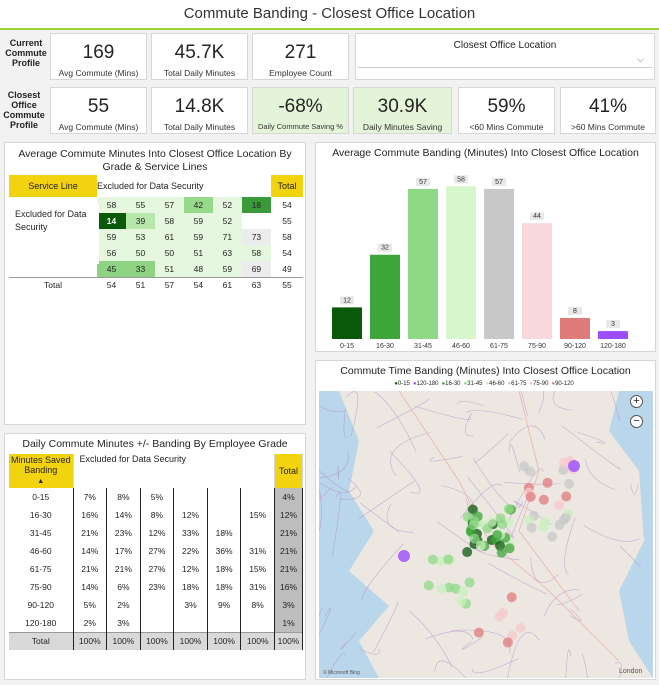 The width and height of the screenshot is (659, 685). Describe the element at coordinates (90, 569) in the screenshot. I see `banding-cell: 21%` at that location.